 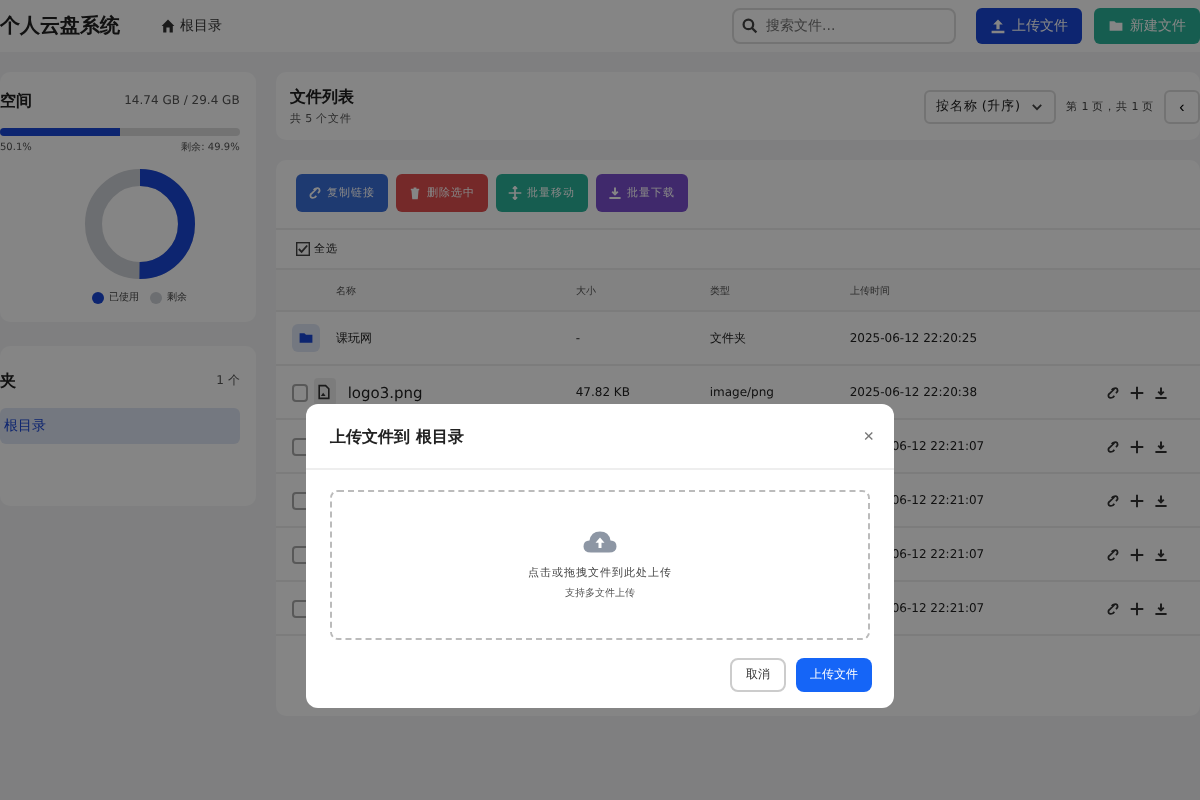 I want to click on home-icon, so click(x=168, y=26).